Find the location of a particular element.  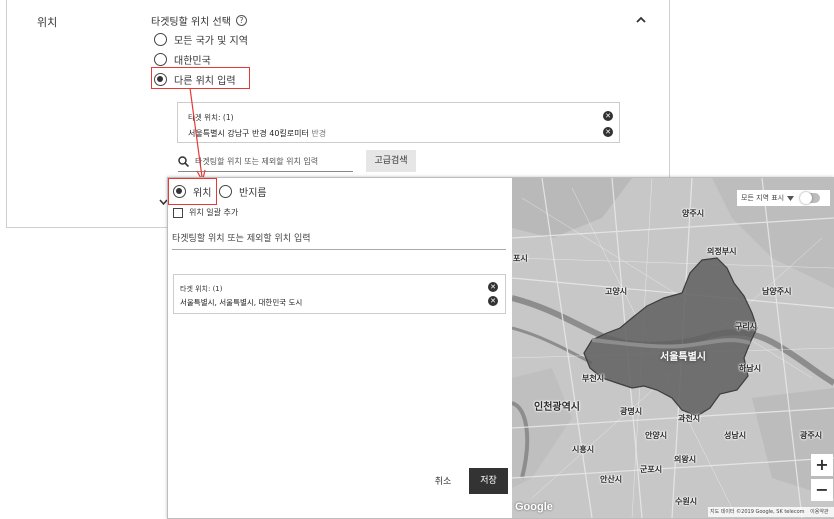

map-attribution: 지도 데이터 ©2019 Google, SK telecom 이용약관 is located at coordinates (771, 512).